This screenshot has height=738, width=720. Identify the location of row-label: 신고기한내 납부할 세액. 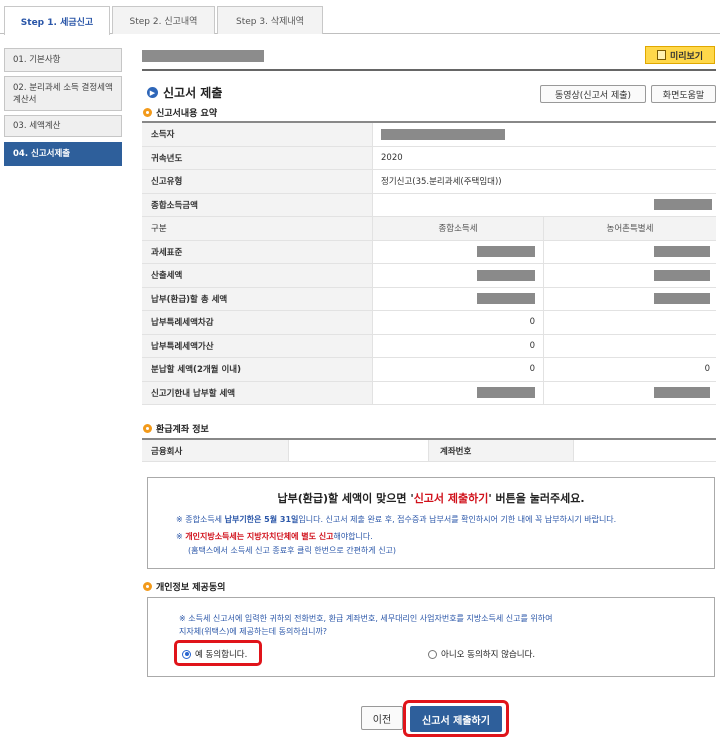
(257, 392).